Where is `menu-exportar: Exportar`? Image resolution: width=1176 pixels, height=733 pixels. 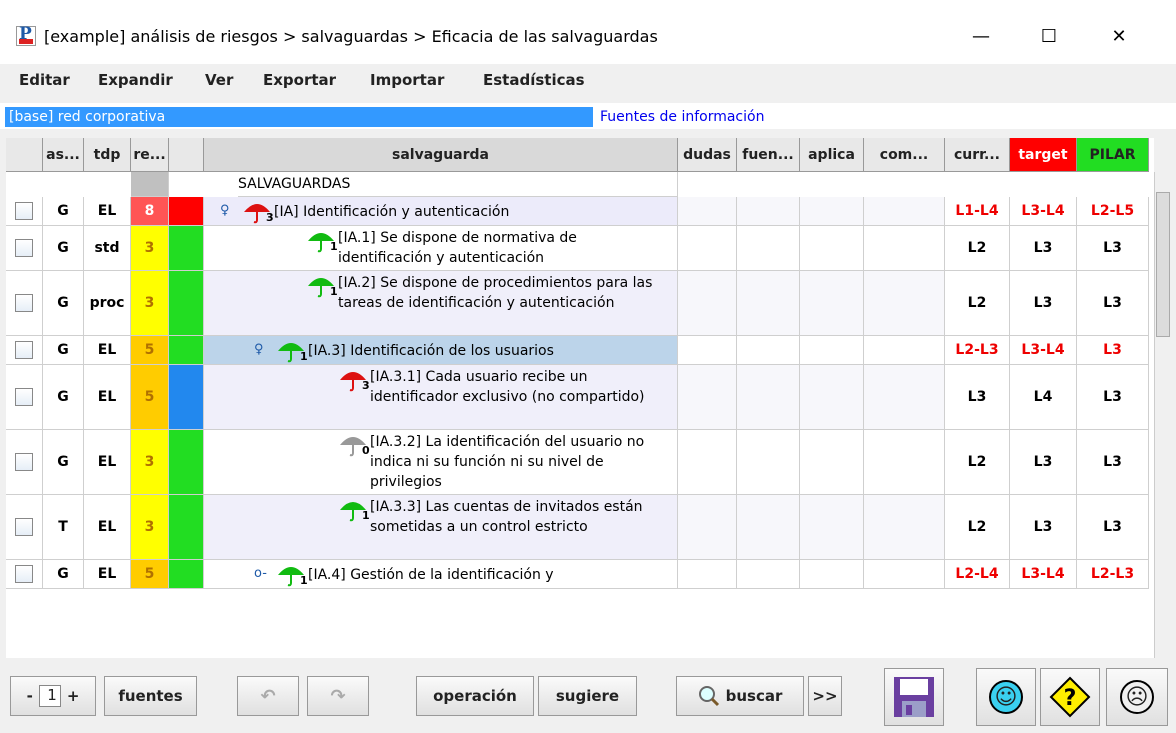
menu-exportar: Exportar is located at coordinates (299, 80).